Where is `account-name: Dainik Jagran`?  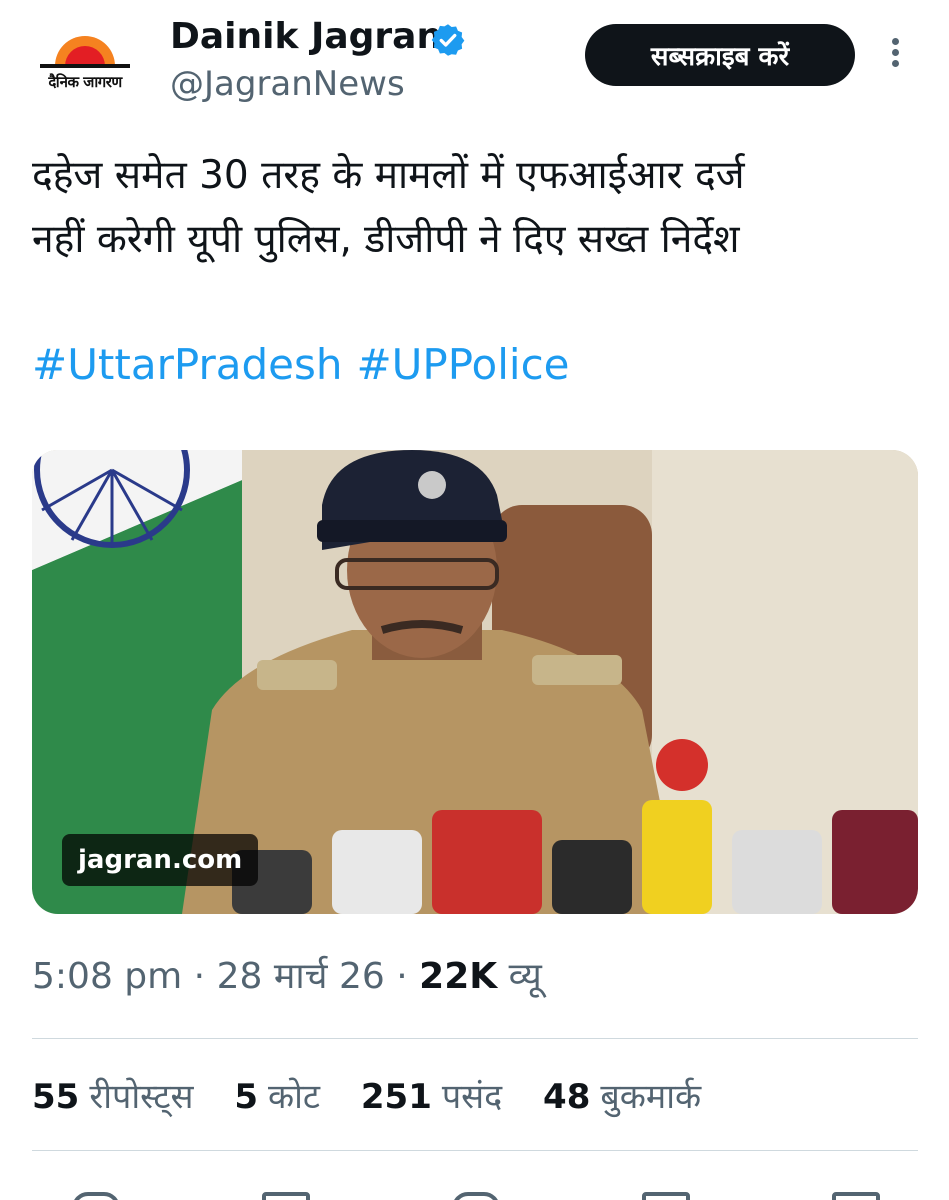 account-name: Dainik Jagran is located at coordinates (306, 36).